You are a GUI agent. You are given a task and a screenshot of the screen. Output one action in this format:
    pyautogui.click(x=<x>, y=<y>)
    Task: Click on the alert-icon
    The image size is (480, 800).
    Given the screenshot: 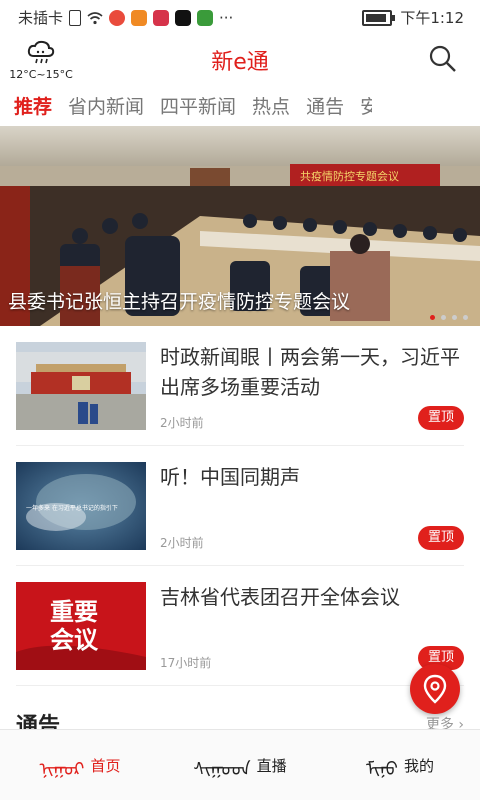 What is the action you would take?
    pyautogui.click(x=75, y=17)
    